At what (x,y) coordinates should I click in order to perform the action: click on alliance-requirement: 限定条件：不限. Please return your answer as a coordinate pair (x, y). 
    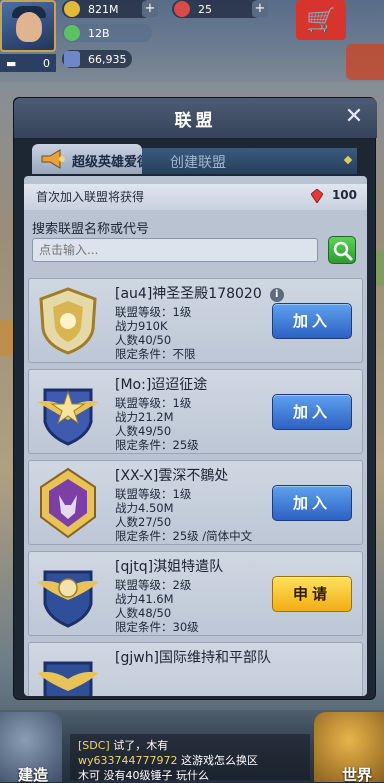
    Looking at the image, I should click on (155, 354).